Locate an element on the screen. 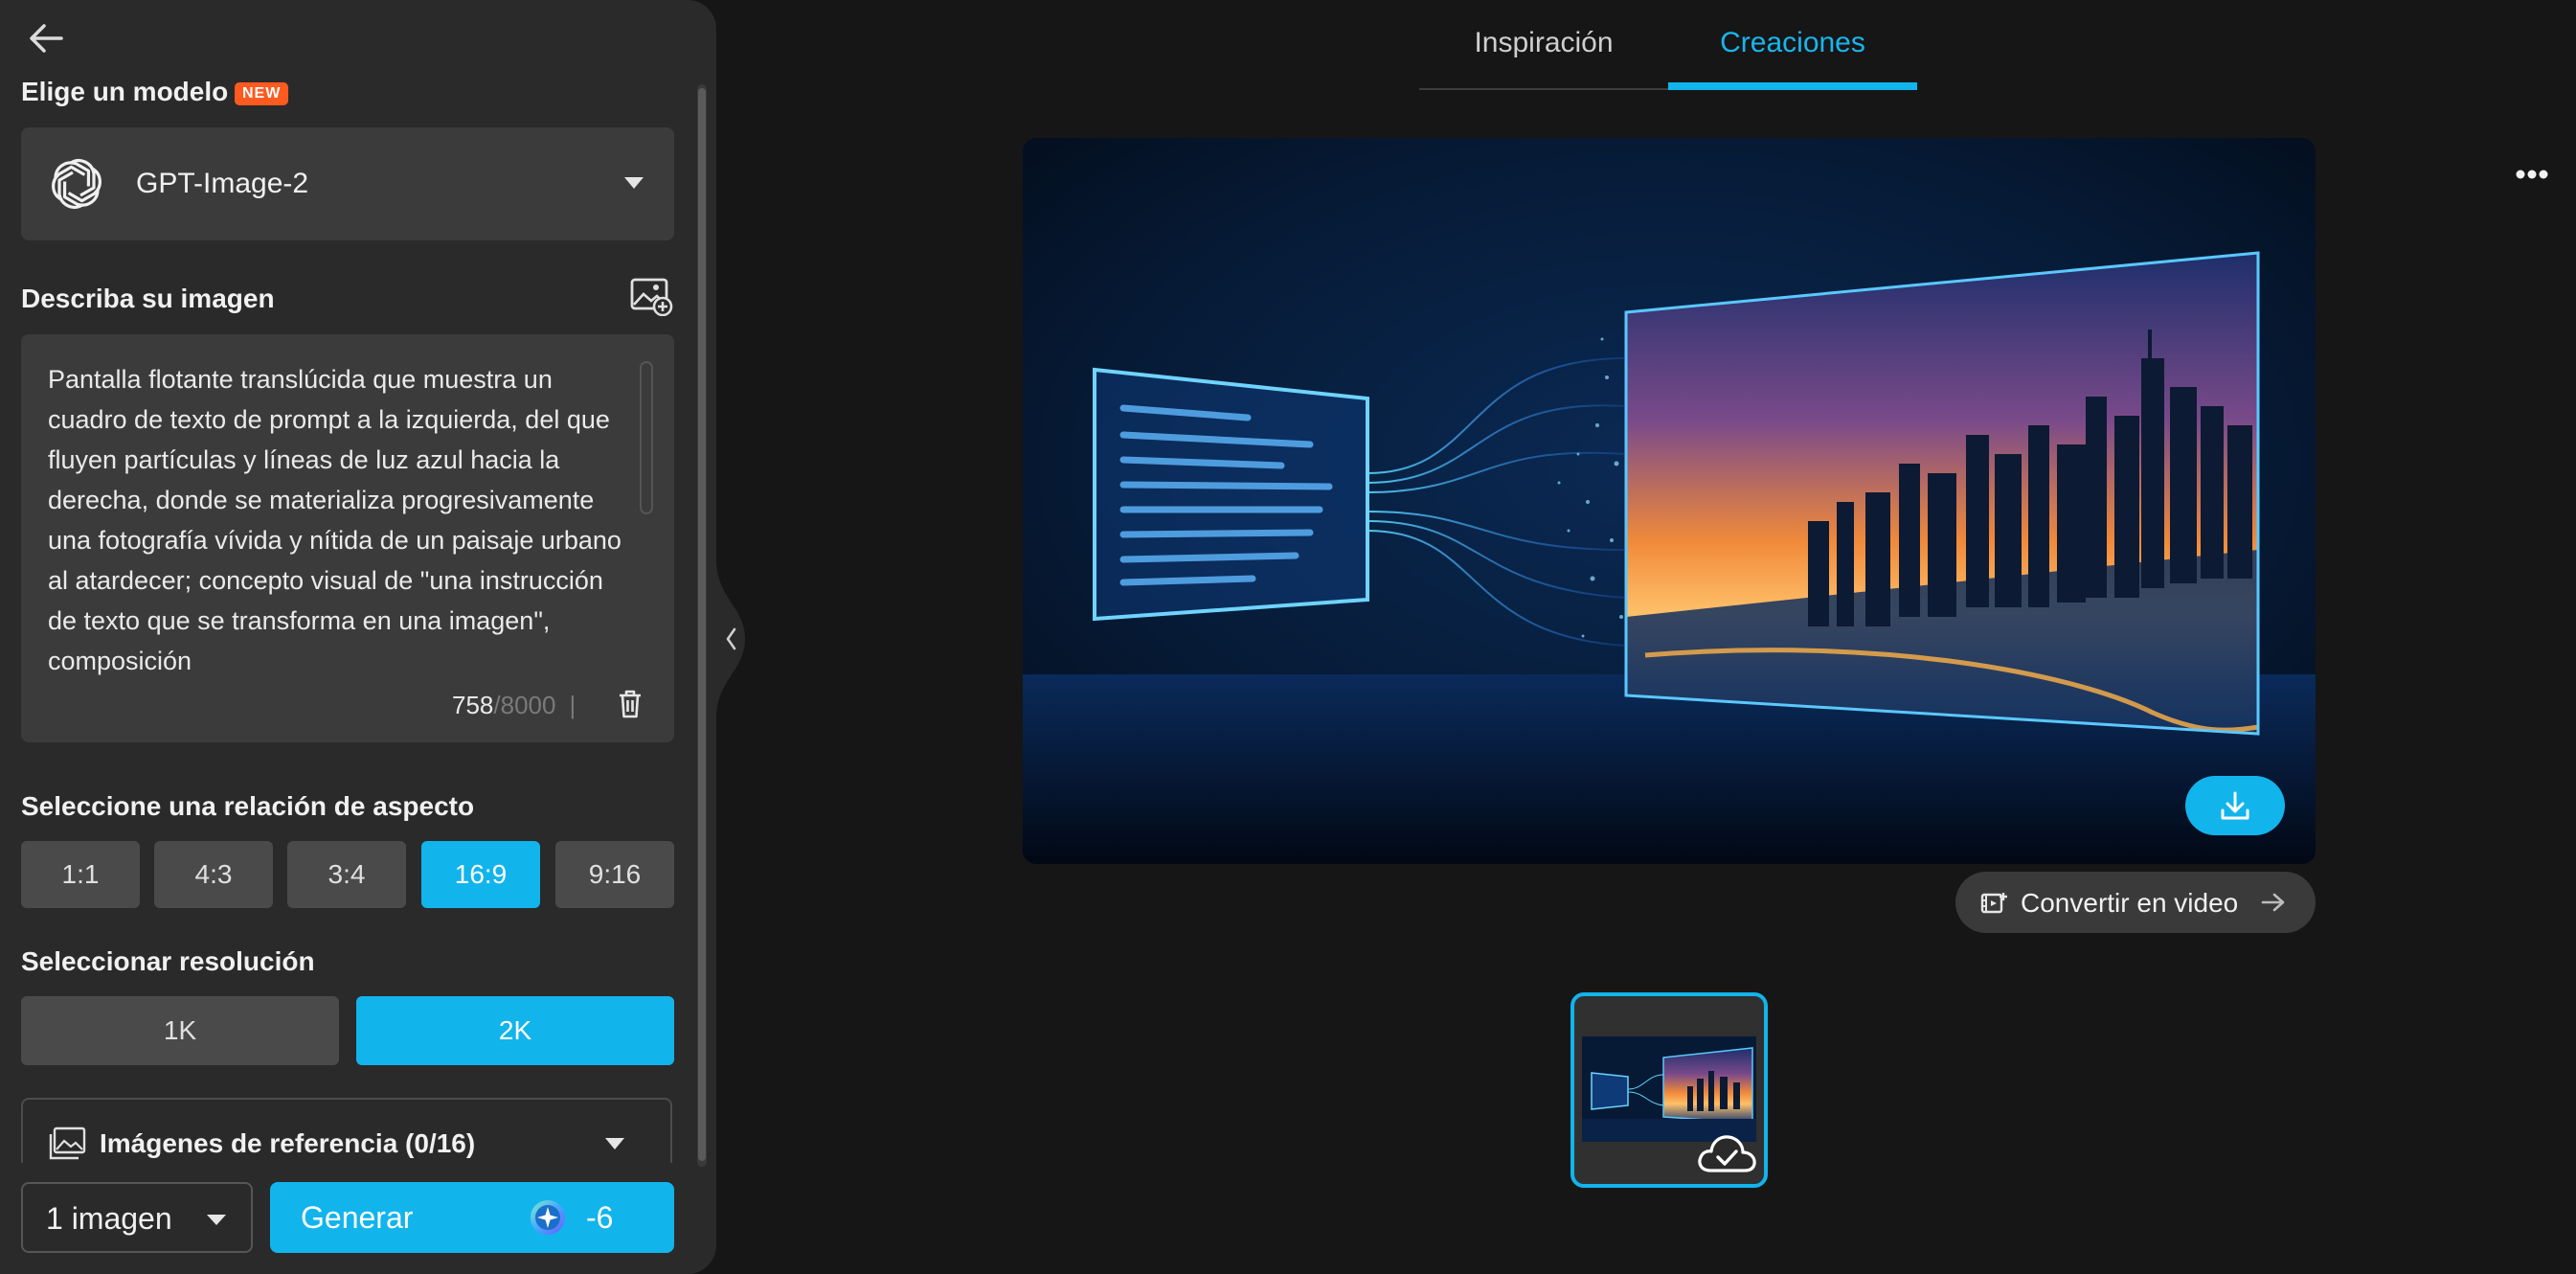  back-arrow-icon is located at coordinates (46, 38).